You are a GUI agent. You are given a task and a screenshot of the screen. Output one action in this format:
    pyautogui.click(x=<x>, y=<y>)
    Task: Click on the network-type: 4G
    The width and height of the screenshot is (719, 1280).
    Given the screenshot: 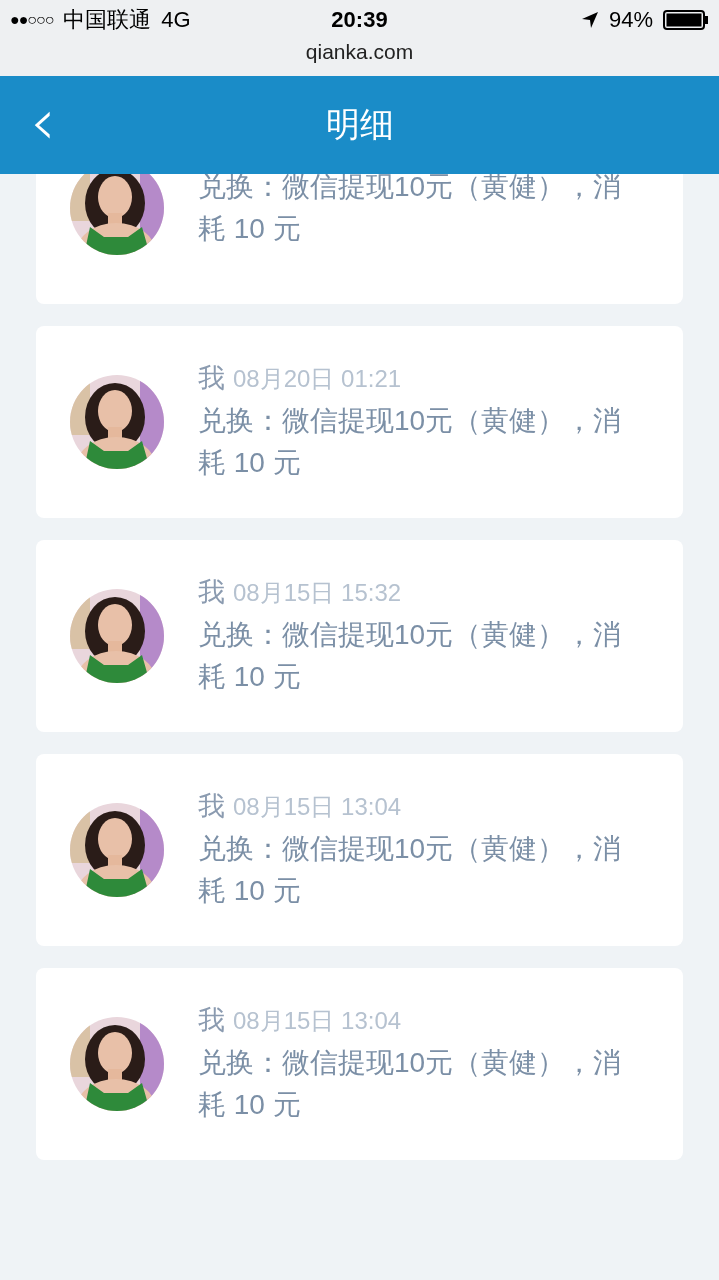 What is the action you would take?
    pyautogui.click(x=176, y=20)
    